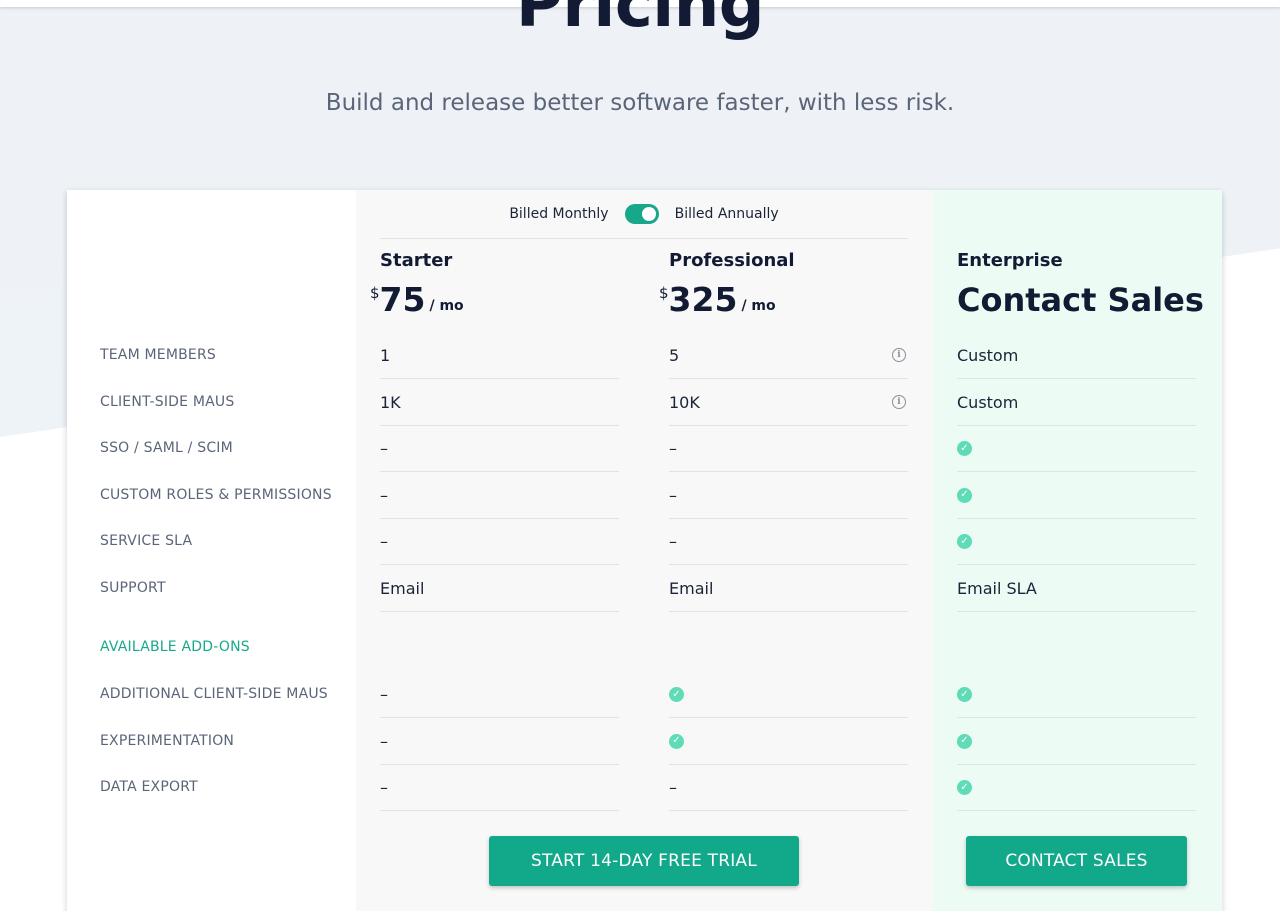 This screenshot has height=911, width=1280. What do you see at coordinates (558, 214) in the screenshot?
I see `billed-monthly-label: Billed Monthly` at bounding box center [558, 214].